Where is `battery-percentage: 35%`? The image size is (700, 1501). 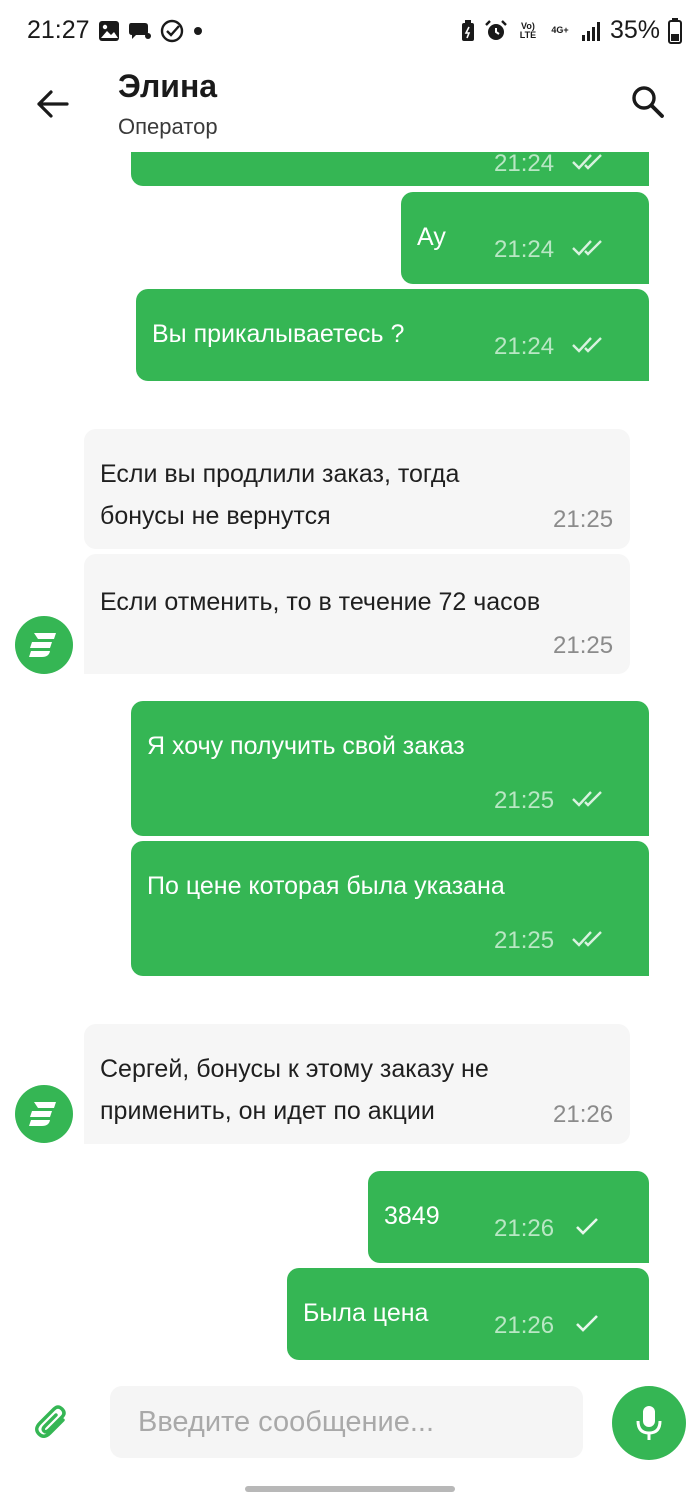 battery-percentage: 35% is located at coordinates (634, 30).